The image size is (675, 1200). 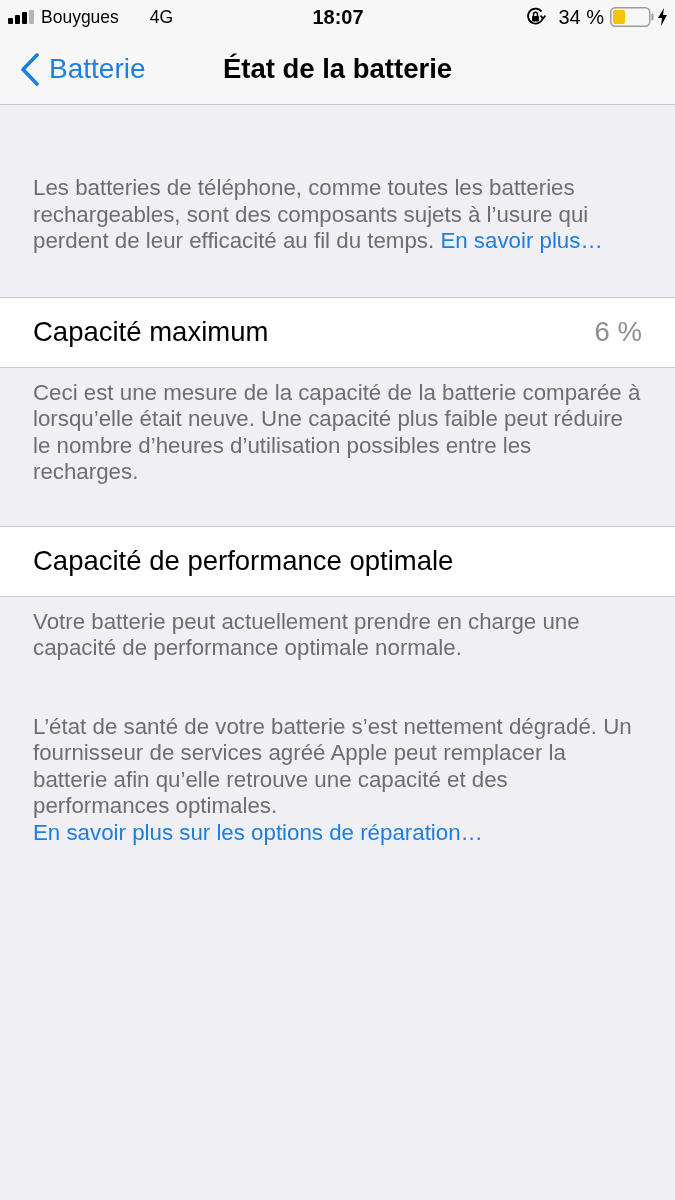 I want to click on chevron-left-icon, so click(x=30, y=69).